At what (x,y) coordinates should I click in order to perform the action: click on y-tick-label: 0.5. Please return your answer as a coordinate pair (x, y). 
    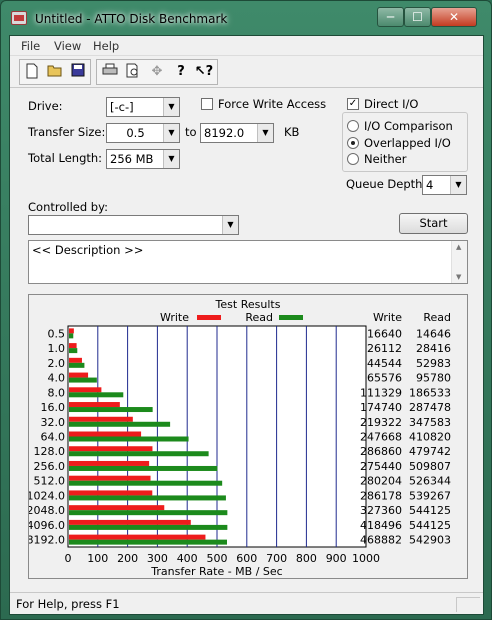
    Looking at the image, I should click on (57, 333).